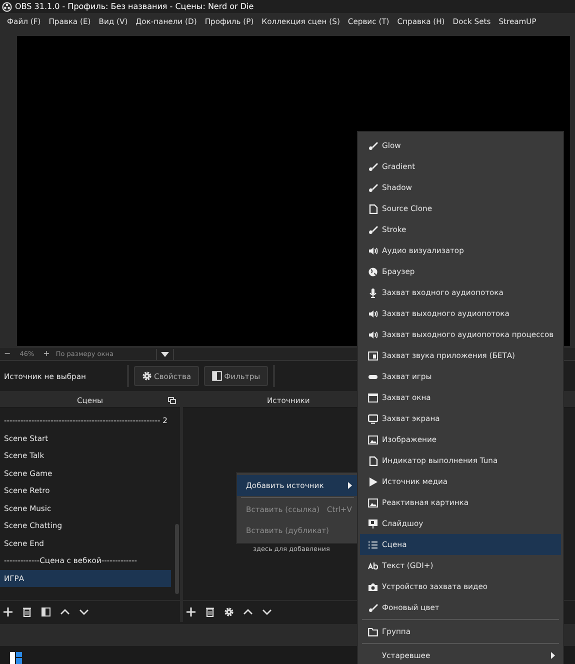 This screenshot has width=575, height=664. What do you see at coordinates (7, 354) in the screenshot?
I see `zoom-out-button: −` at bounding box center [7, 354].